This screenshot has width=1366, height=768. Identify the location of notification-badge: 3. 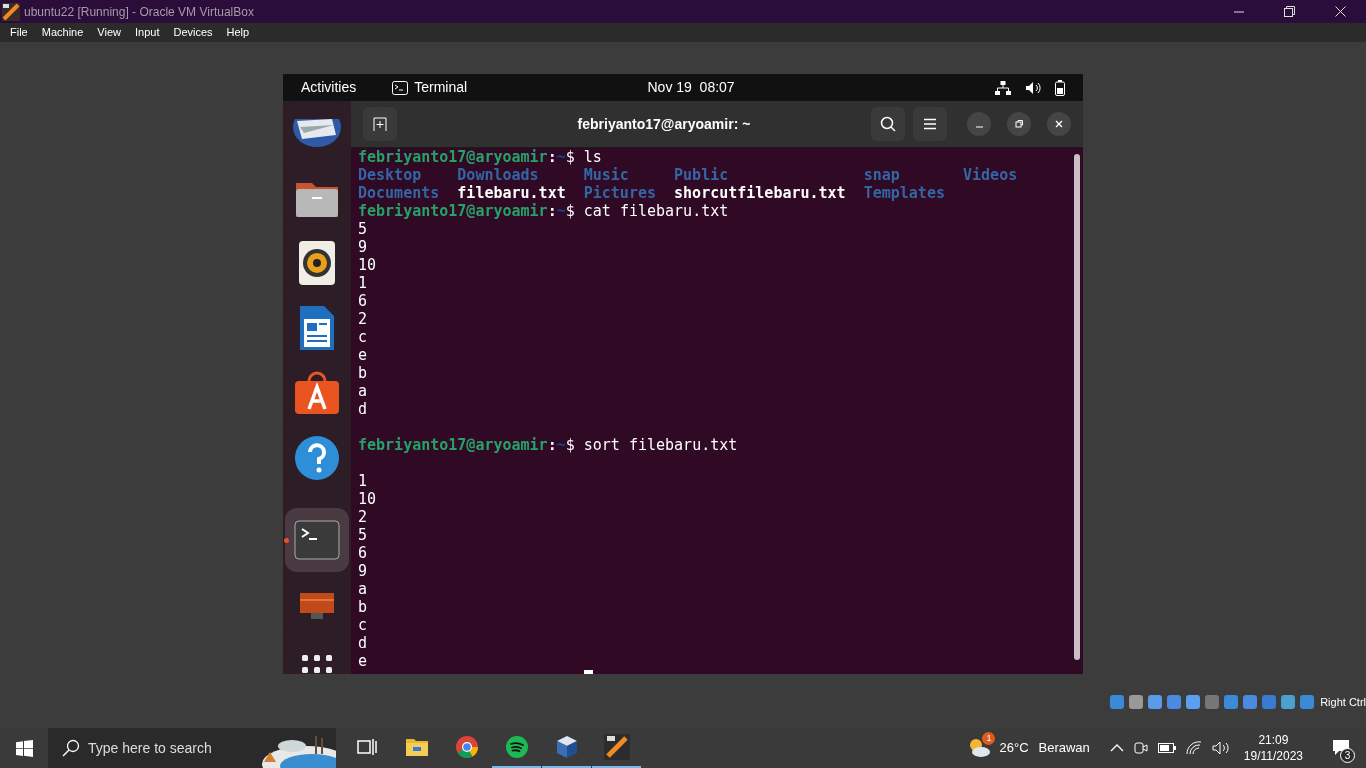
(1347, 755).